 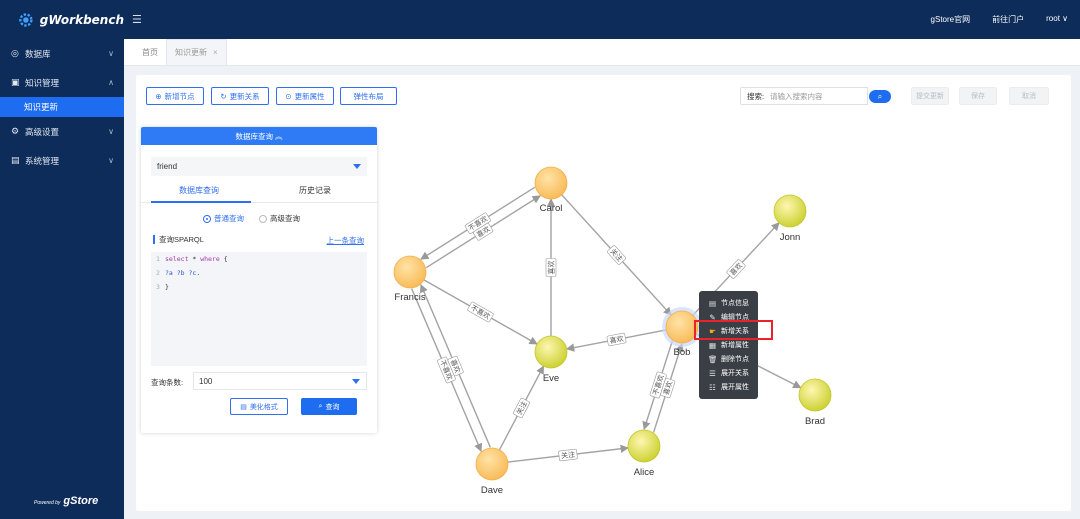 What do you see at coordinates (206, 381) in the screenshot?
I see `limit-value: 100` at bounding box center [206, 381].